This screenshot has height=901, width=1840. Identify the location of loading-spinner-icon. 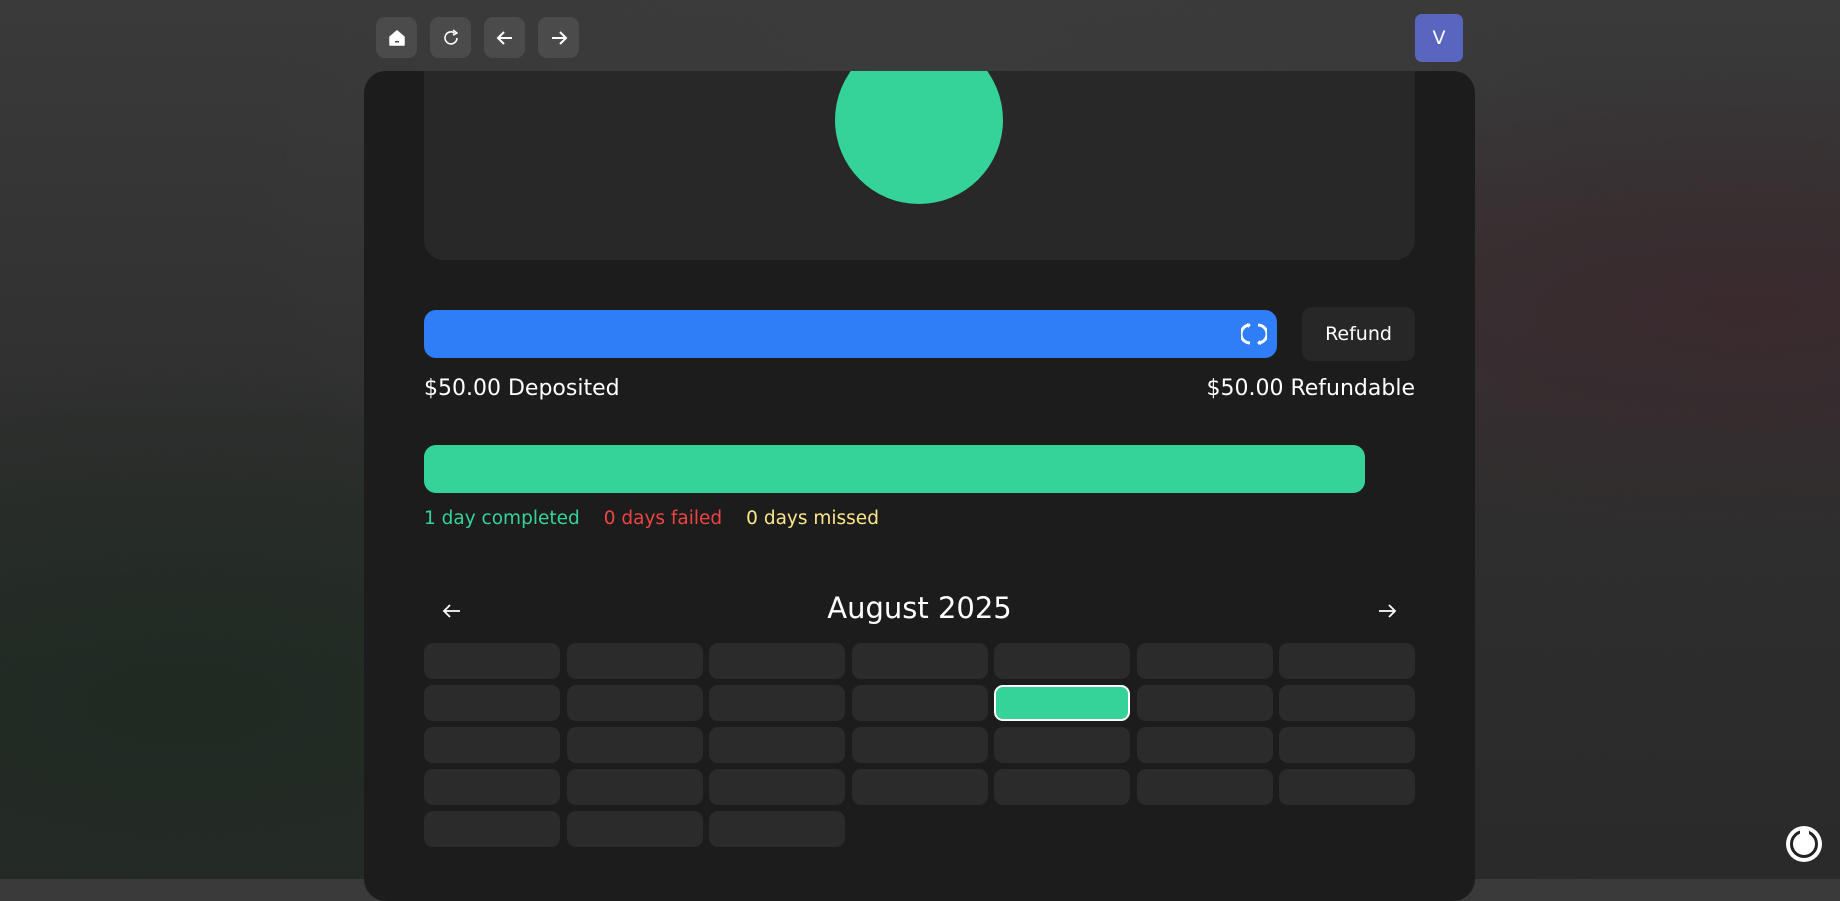
(1804, 844).